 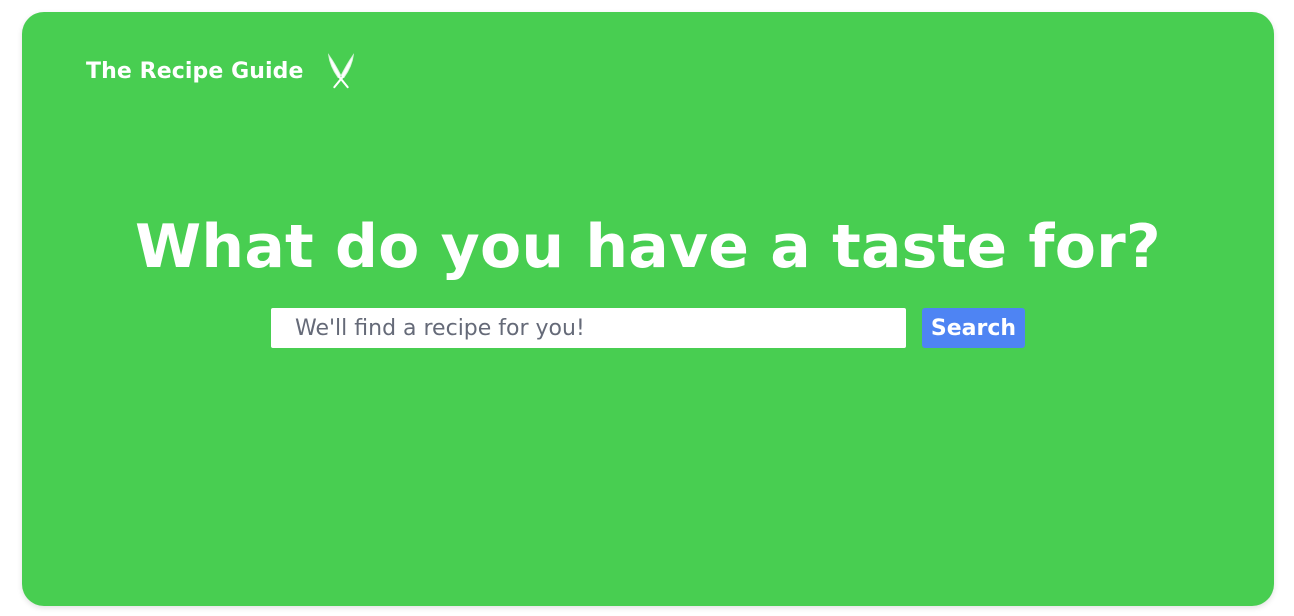 What do you see at coordinates (340, 71) in the screenshot?
I see `crossed-knives-icon` at bounding box center [340, 71].